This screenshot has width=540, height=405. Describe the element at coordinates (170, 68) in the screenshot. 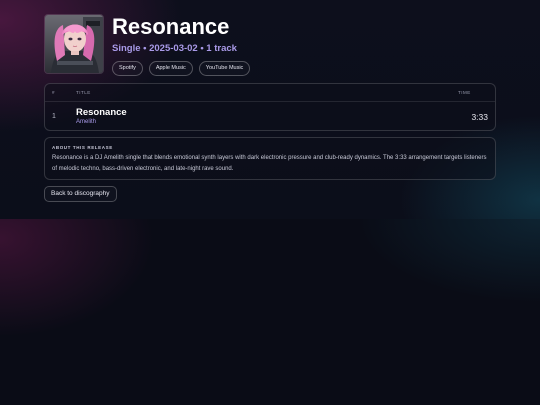

I see `apple-music-link: Apple Music` at that location.